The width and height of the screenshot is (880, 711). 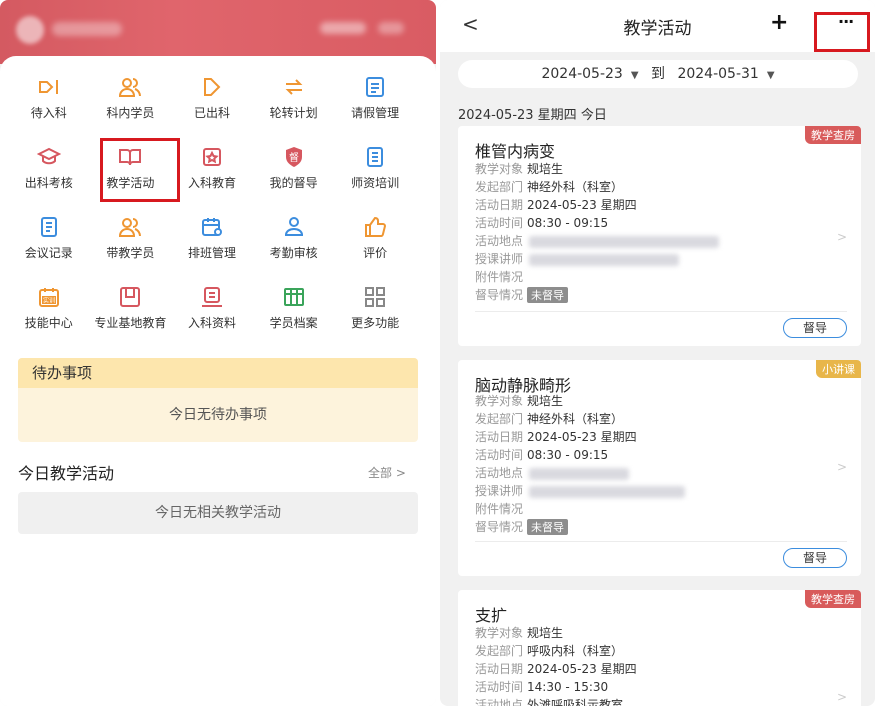 I want to click on field-value: 2024-05-23 星期四, so click(x=582, y=669).